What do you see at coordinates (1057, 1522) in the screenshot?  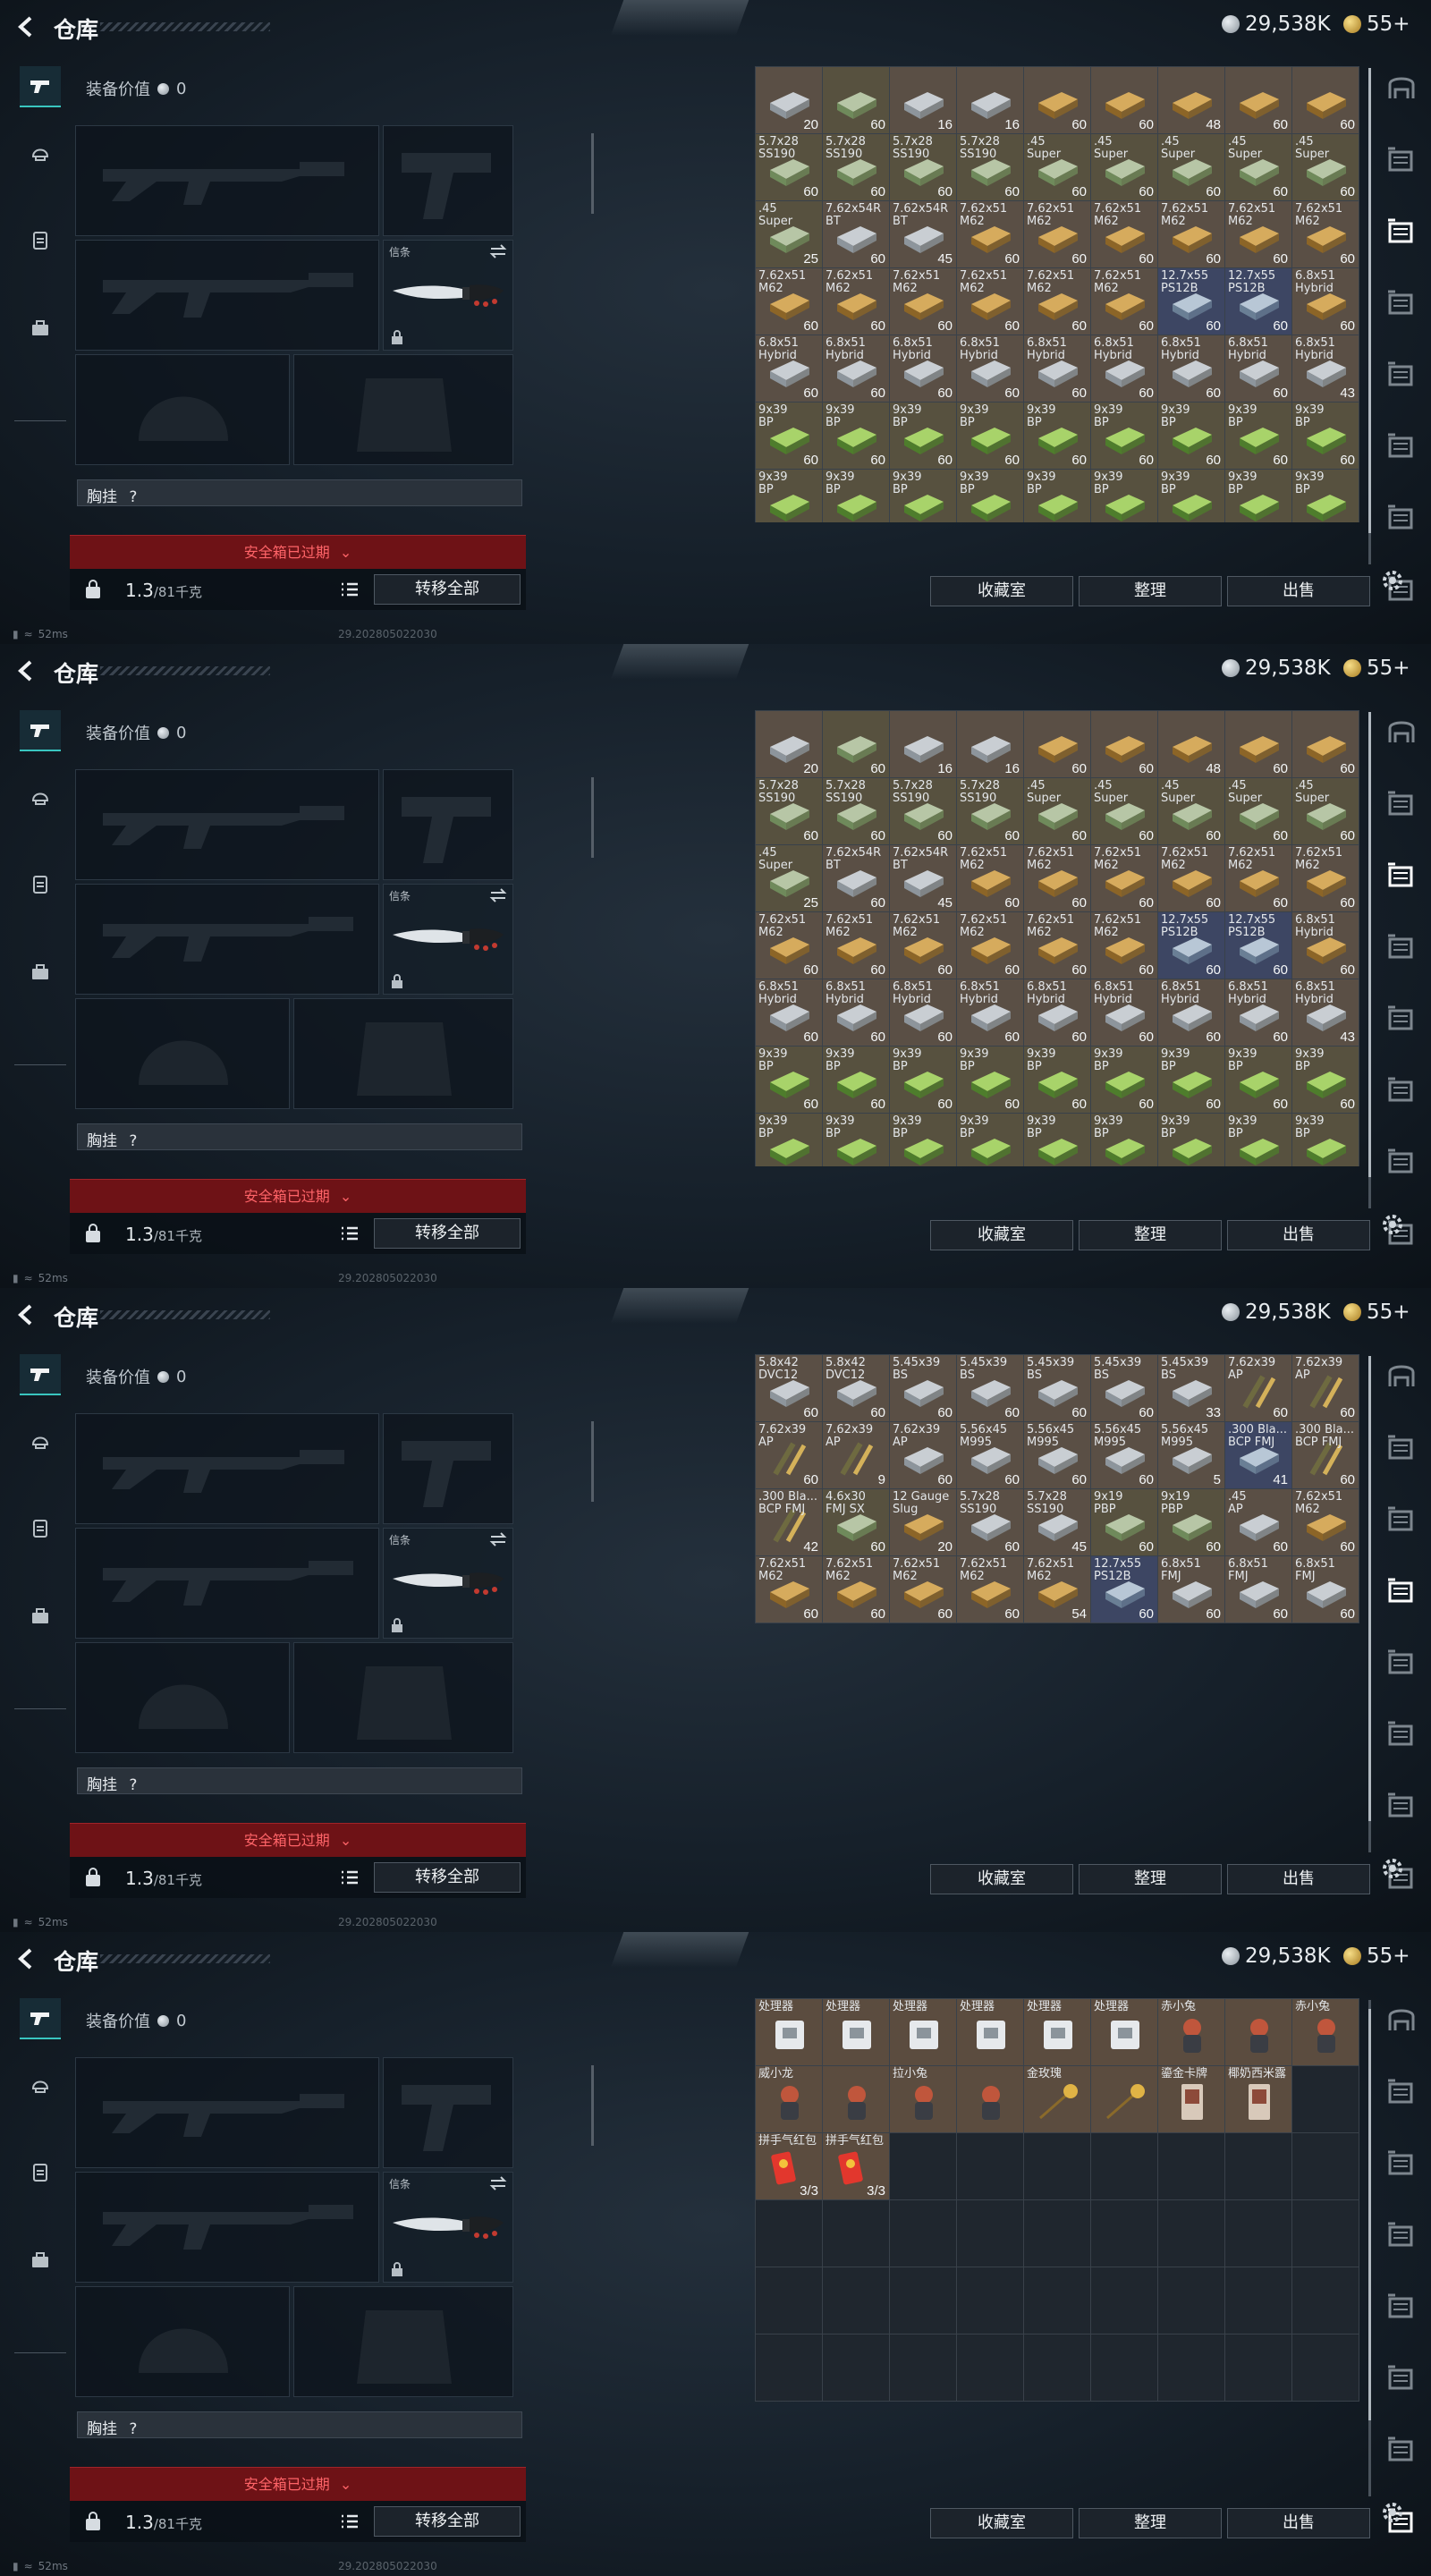 I see `stash-item: 5.7x28 SS190 45` at bounding box center [1057, 1522].